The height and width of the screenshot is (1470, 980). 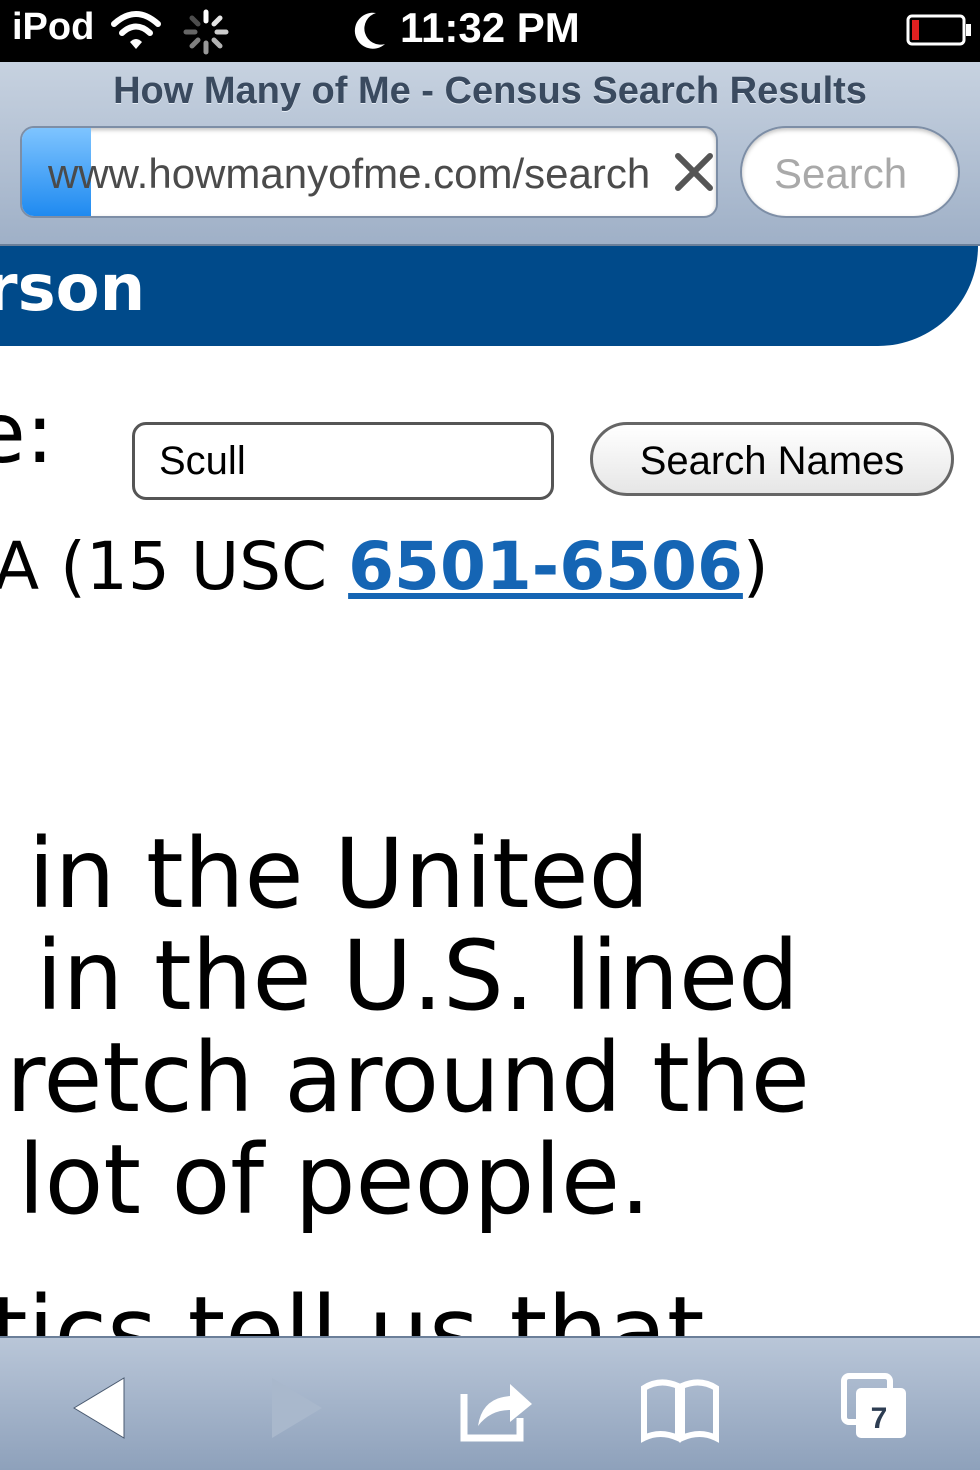 I want to click on url-text: www.howmanyofme.com/search, so click(x=348, y=173).